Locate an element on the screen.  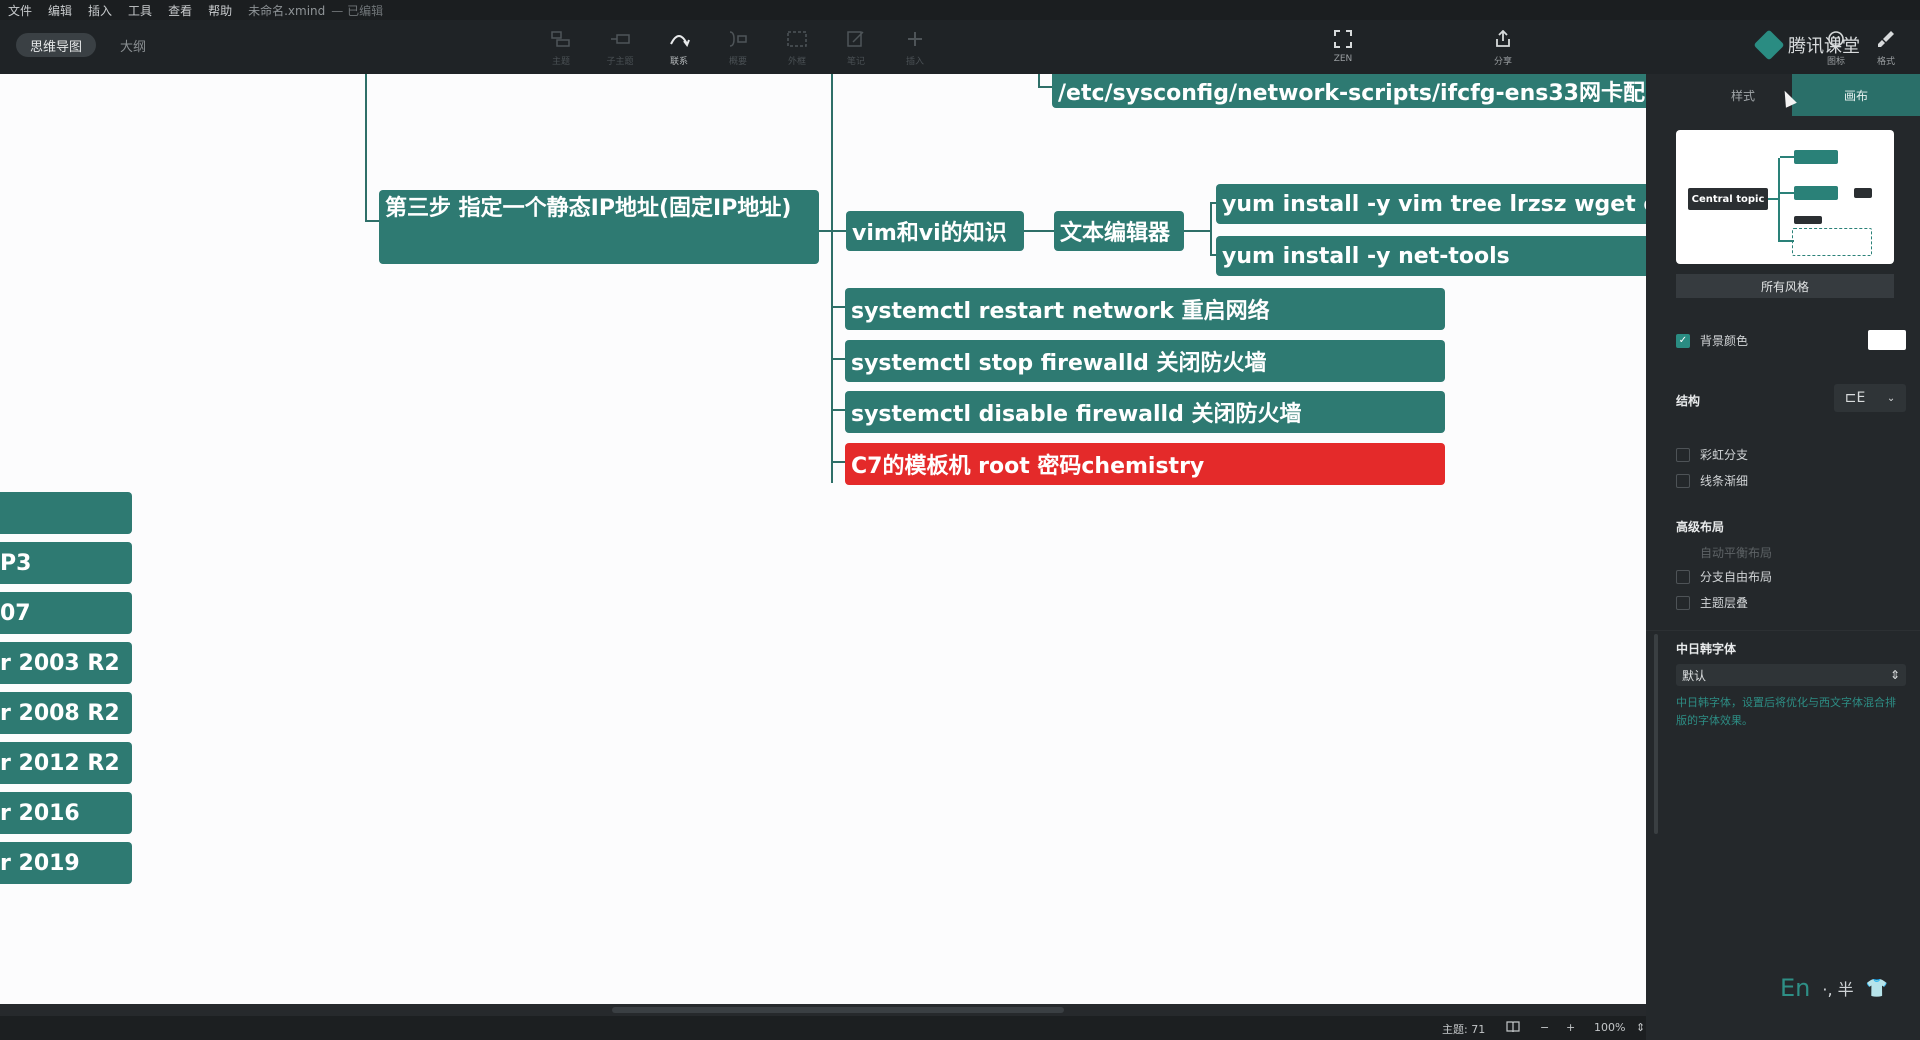
rainbow-row: 彩虹分支 is located at coordinates (1712, 454).